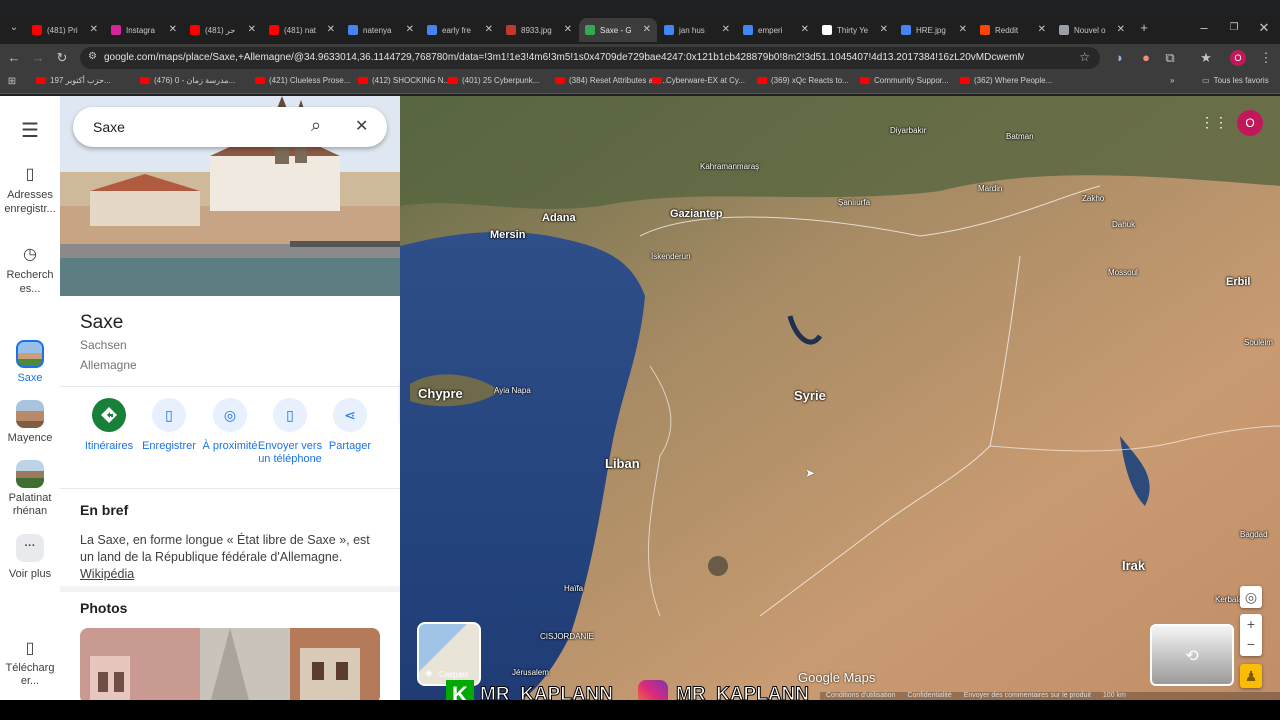 The width and height of the screenshot is (1280, 720). What do you see at coordinates (1250, 123) in the screenshot?
I see `account-avatar: O` at bounding box center [1250, 123].